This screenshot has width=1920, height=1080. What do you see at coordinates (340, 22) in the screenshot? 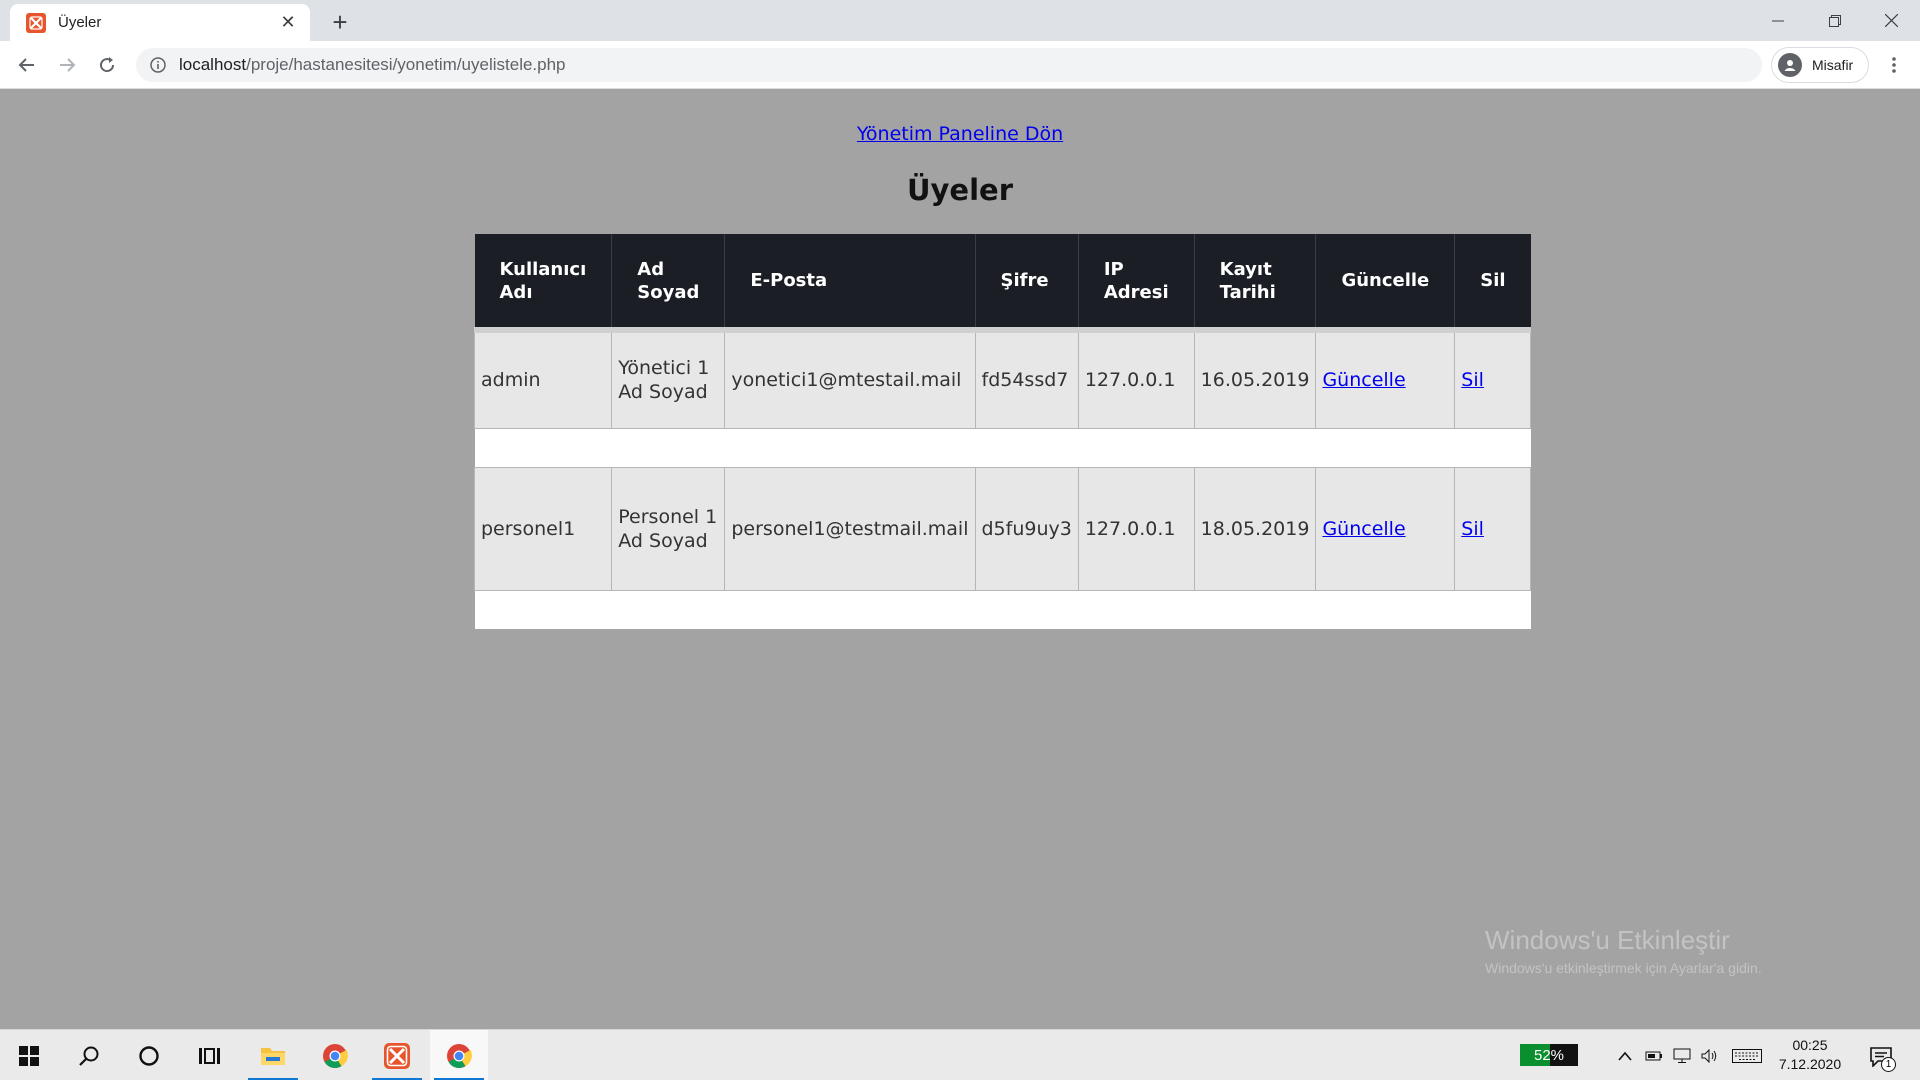
I see `plus-icon: +` at bounding box center [340, 22].